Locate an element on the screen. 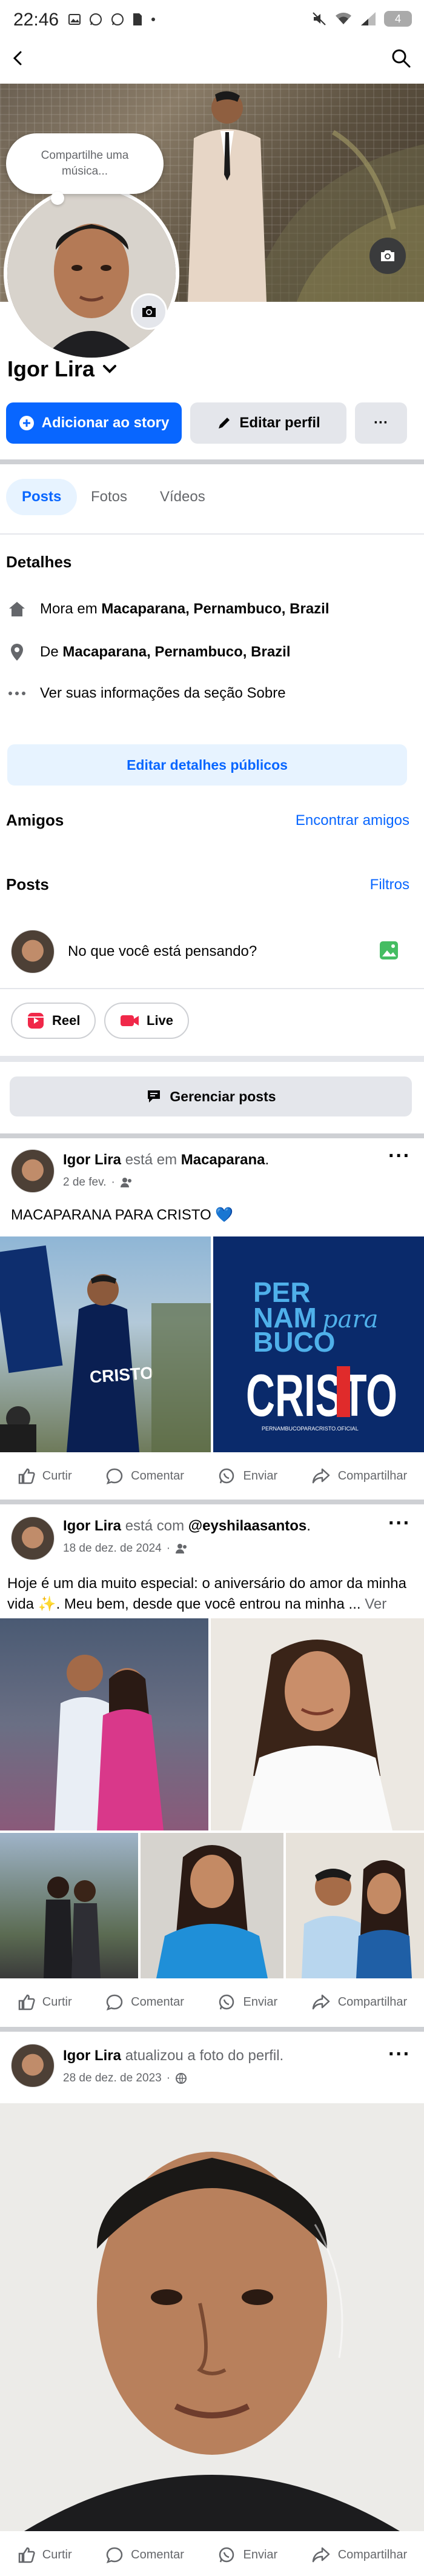 Image resolution: width=424 pixels, height=2576 pixels. edit-profile-label: Editar perfil is located at coordinates (279, 423).